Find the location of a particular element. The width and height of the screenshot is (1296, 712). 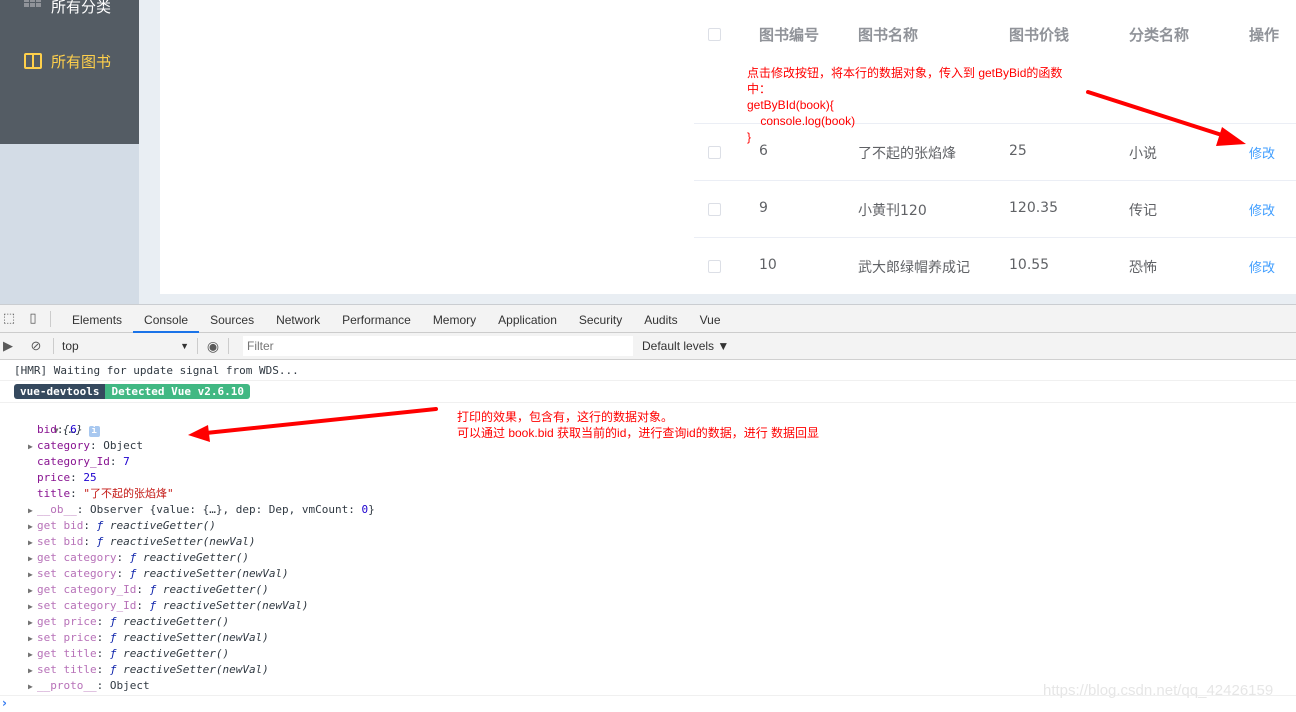

sidebar-item-all-categories: 所有分类 is located at coordinates (67, 9).